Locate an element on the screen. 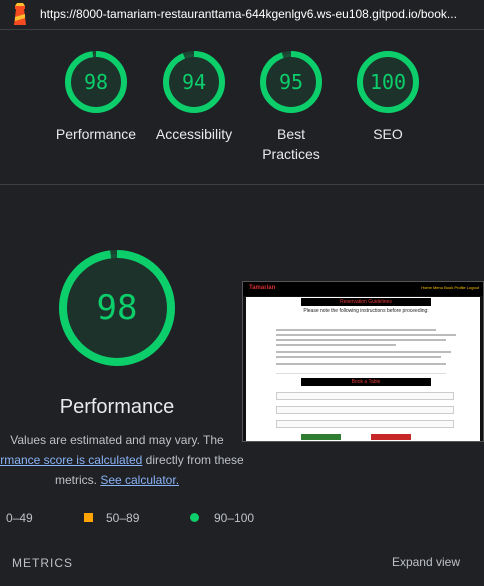  section-divider is located at coordinates (242, 184).